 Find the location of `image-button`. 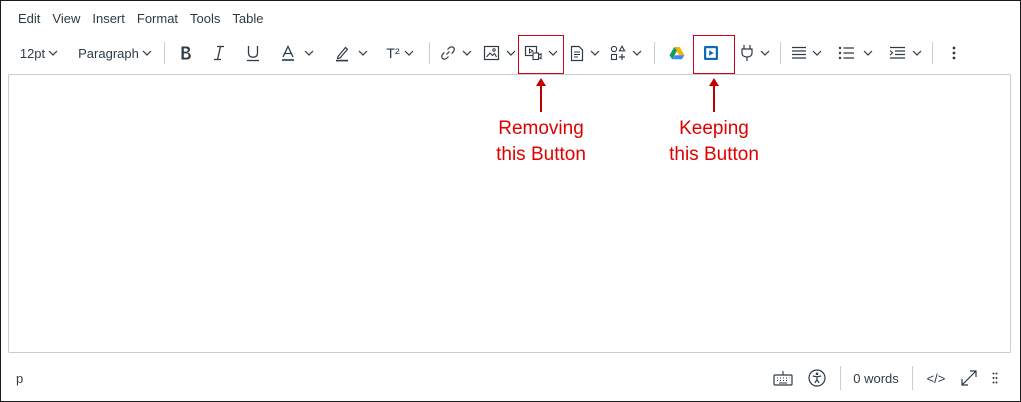

image-button is located at coordinates (499, 53).